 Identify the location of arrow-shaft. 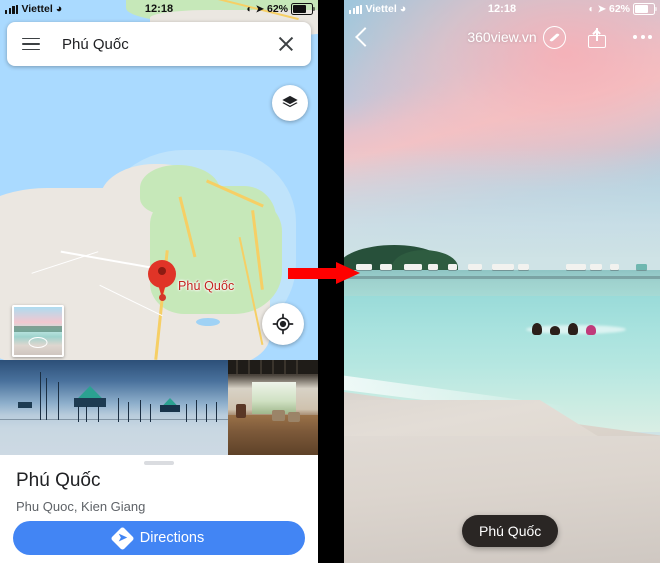
(314, 273).